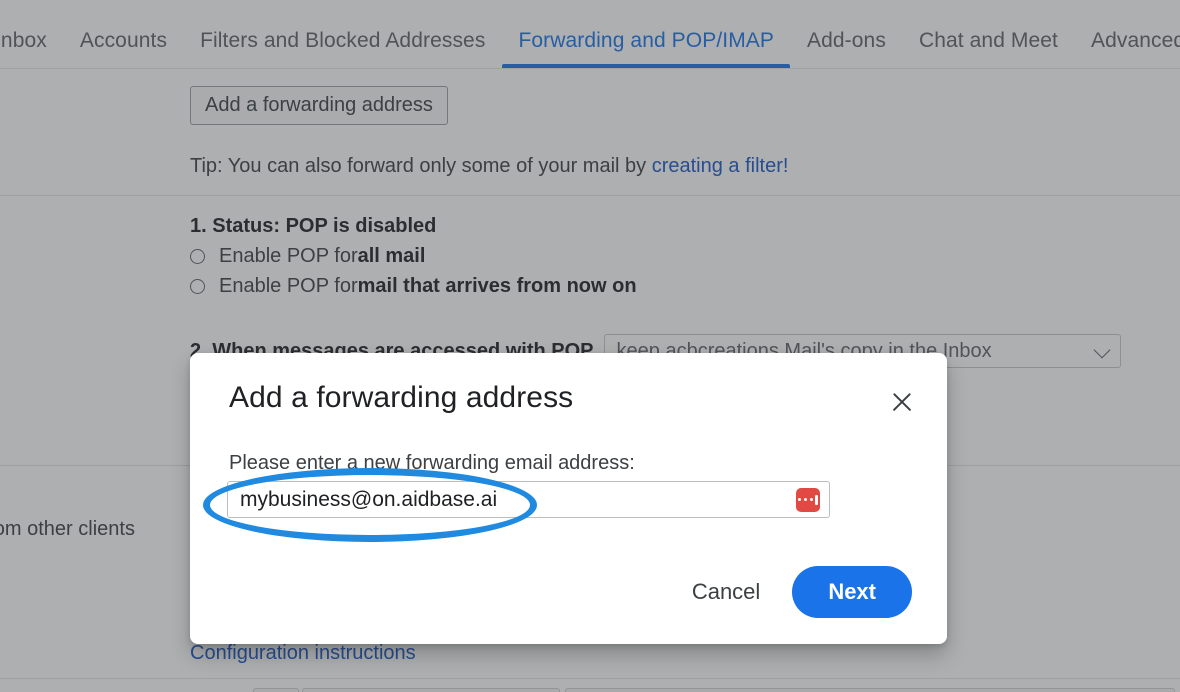 Image resolution: width=1180 pixels, height=692 pixels. I want to click on dialog-actions: Cancel Next, so click(793, 592).